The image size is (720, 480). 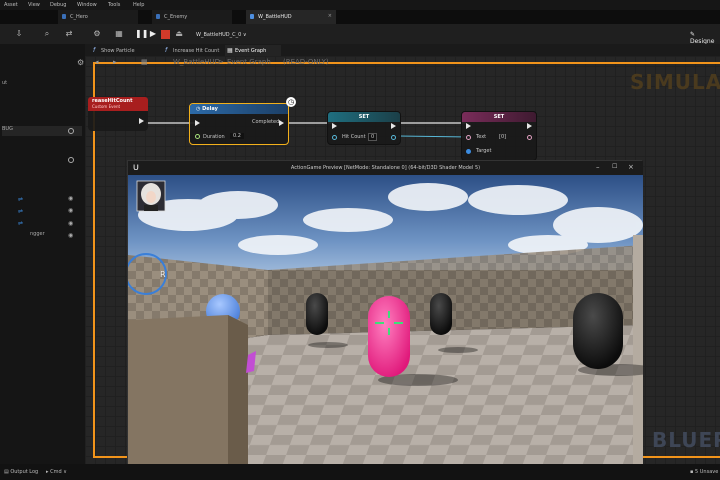 I want to click on set-text-node: SET Text [0] Target, so click(x=499, y=136).